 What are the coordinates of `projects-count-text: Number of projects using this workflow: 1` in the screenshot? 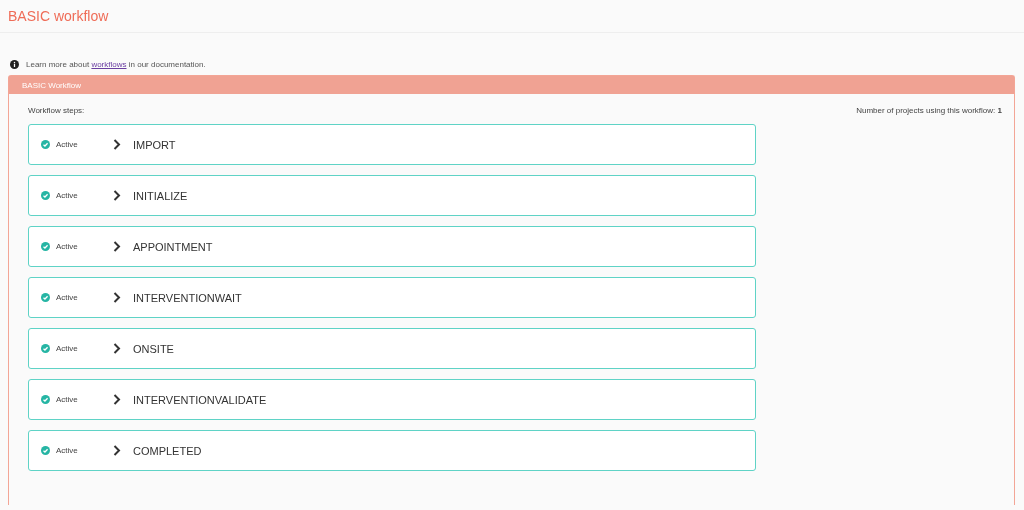 It's located at (929, 110).